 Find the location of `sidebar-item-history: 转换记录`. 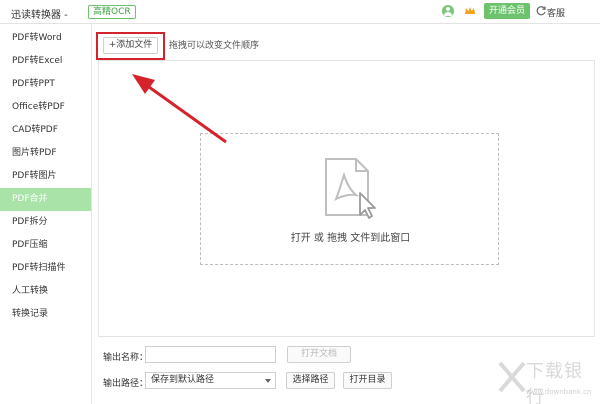

sidebar-item-history: 转换记录 is located at coordinates (45, 314).